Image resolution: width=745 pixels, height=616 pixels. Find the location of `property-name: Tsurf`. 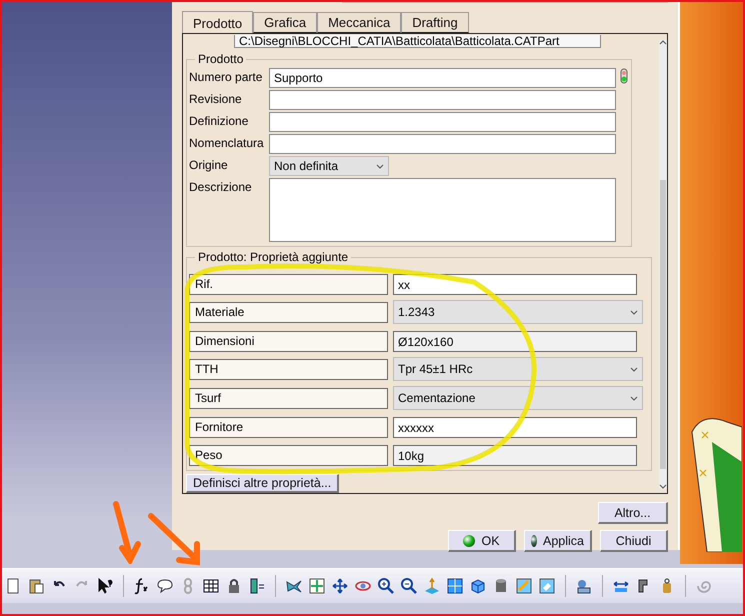

property-name: Tsurf is located at coordinates (288, 398).